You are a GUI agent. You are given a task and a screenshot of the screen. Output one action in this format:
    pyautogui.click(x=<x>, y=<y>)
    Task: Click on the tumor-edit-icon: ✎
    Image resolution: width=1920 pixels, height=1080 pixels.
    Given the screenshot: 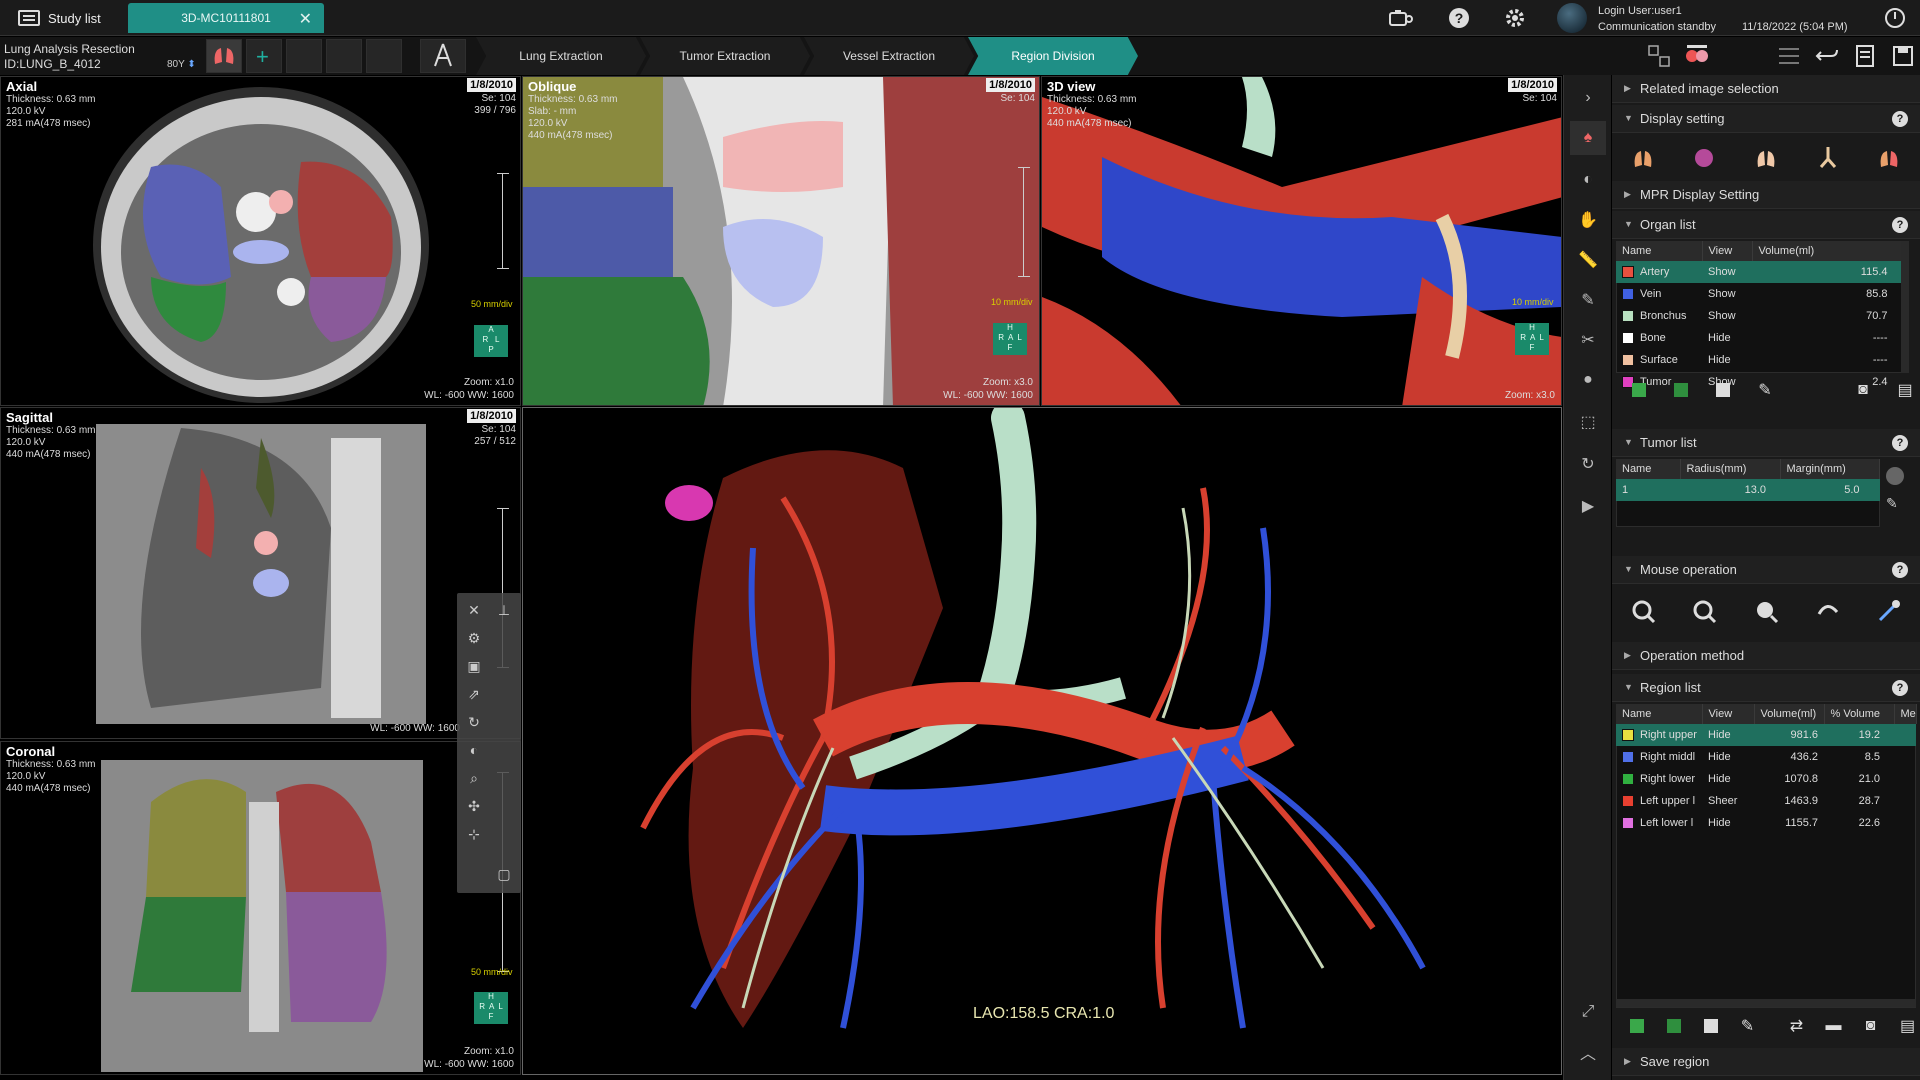 What is the action you would take?
    pyautogui.click(x=1892, y=503)
    